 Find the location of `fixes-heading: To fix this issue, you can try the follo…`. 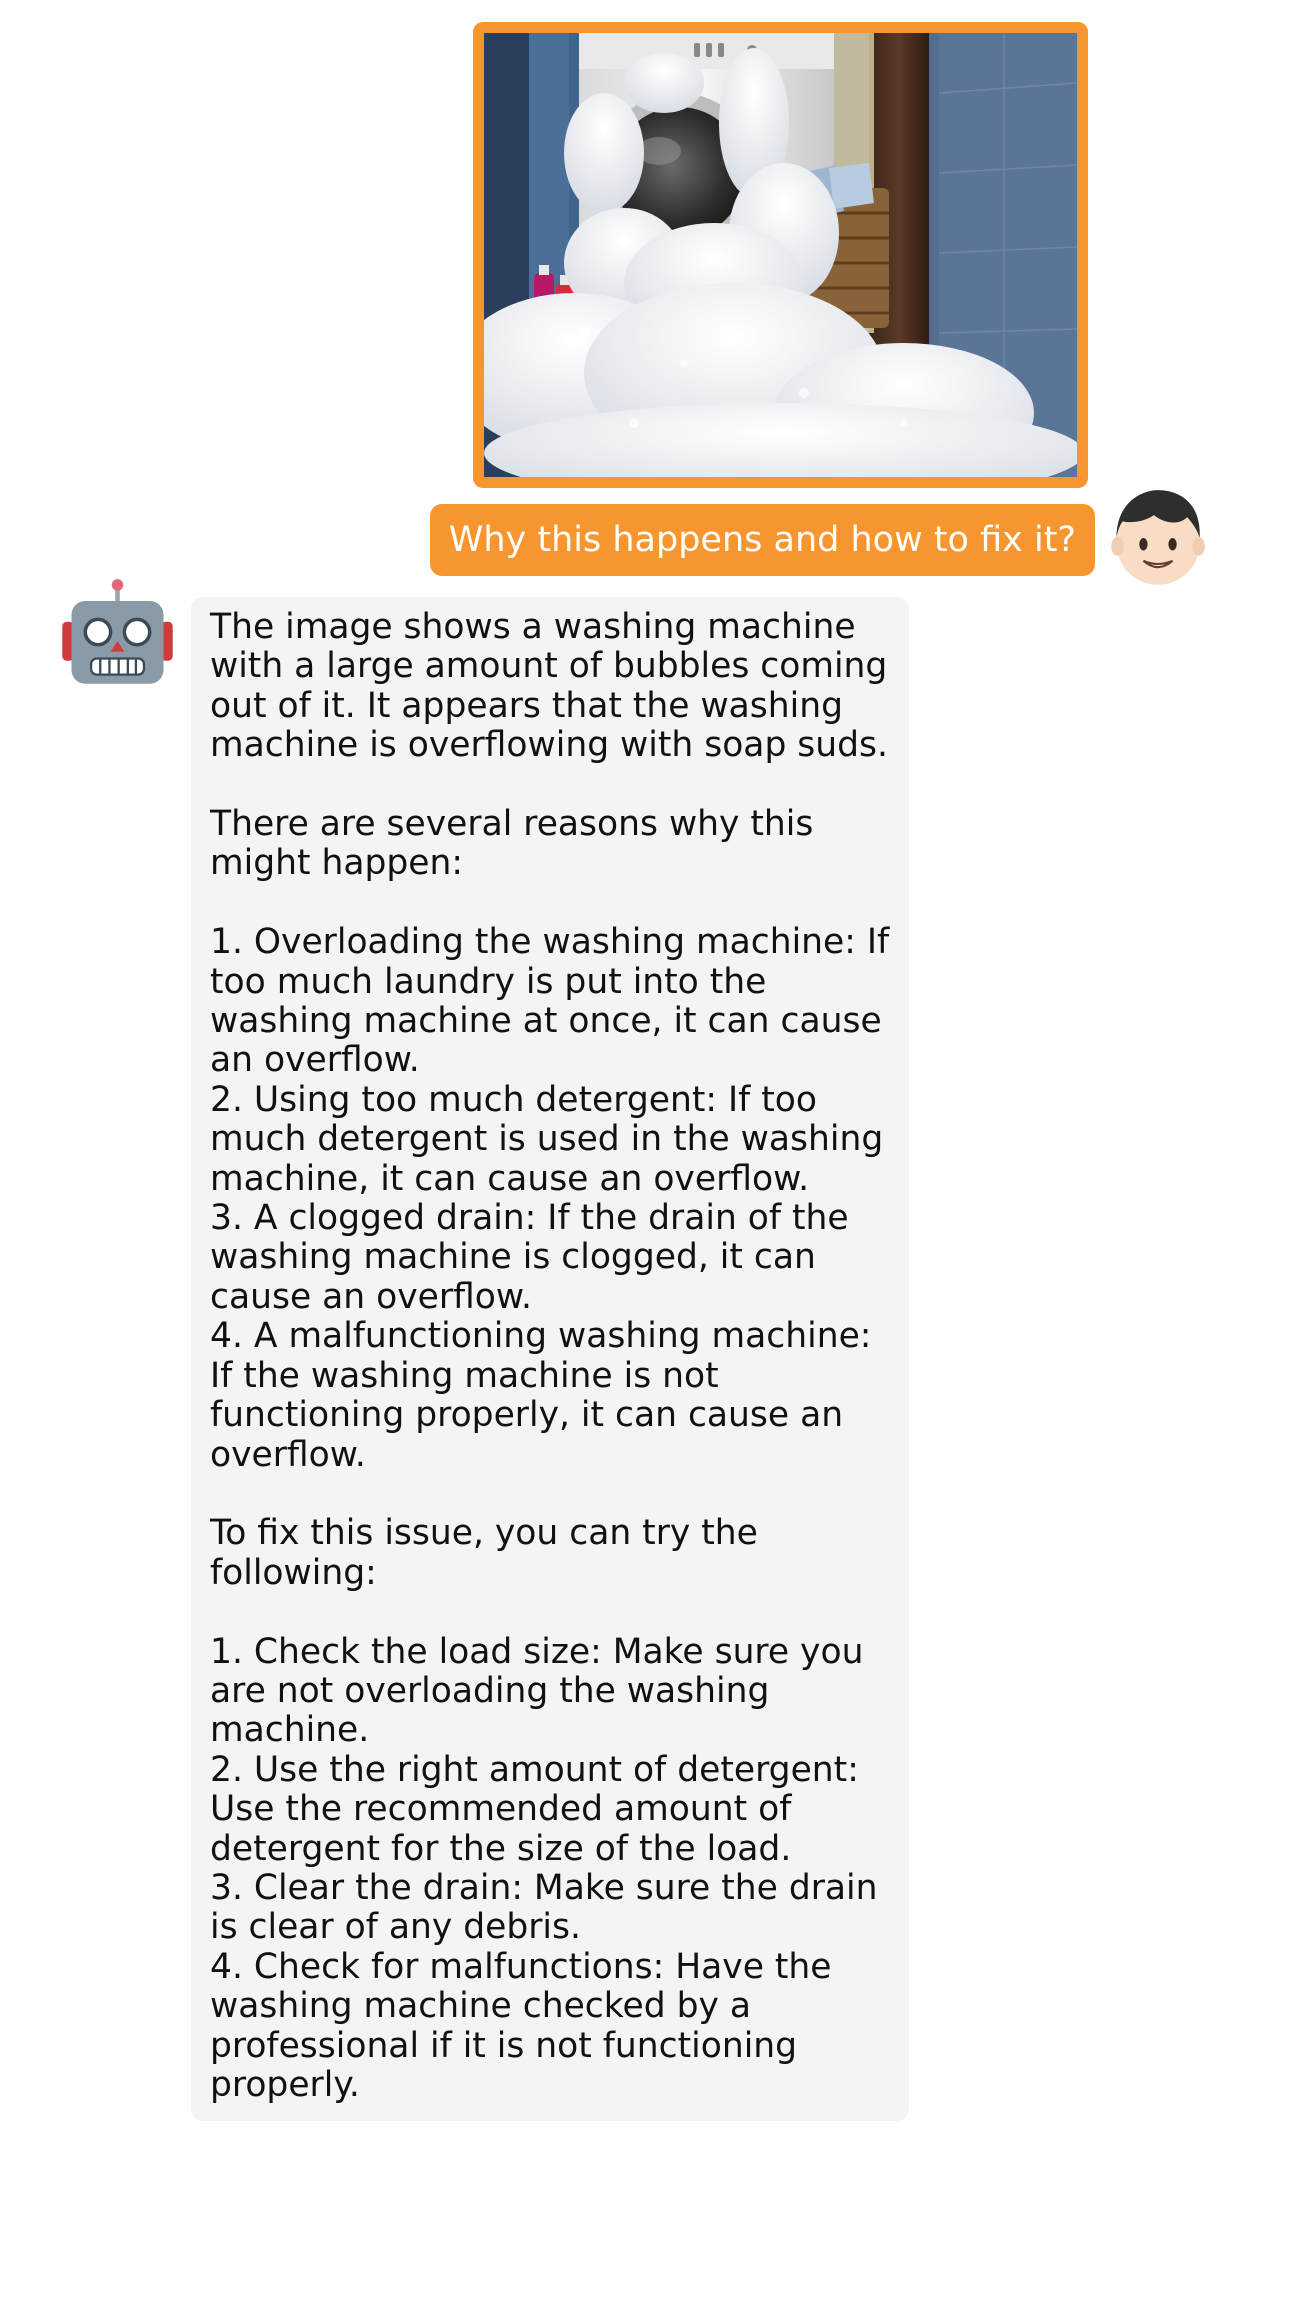

fixes-heading: To fix this issue, you can try the follo… is located at coordinates (484, 1553).